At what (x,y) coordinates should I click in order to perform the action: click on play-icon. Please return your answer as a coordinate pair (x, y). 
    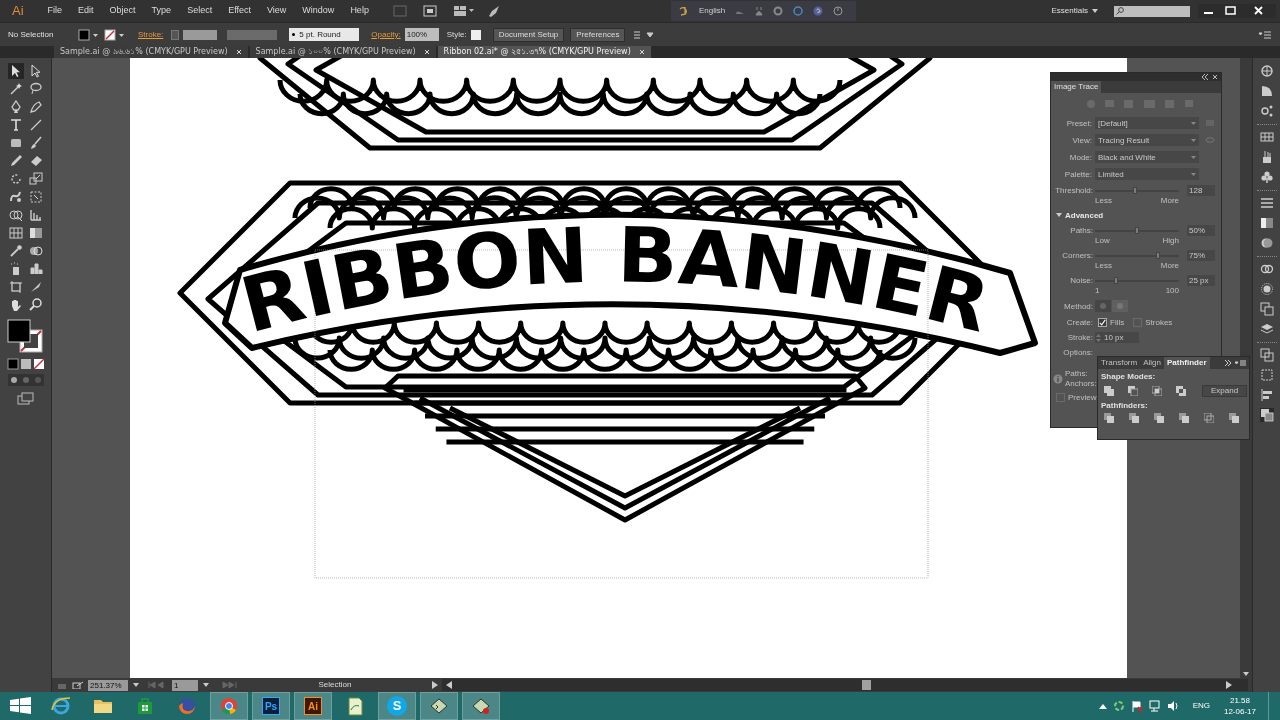
    Looking at the image, I should click on (435, 685).